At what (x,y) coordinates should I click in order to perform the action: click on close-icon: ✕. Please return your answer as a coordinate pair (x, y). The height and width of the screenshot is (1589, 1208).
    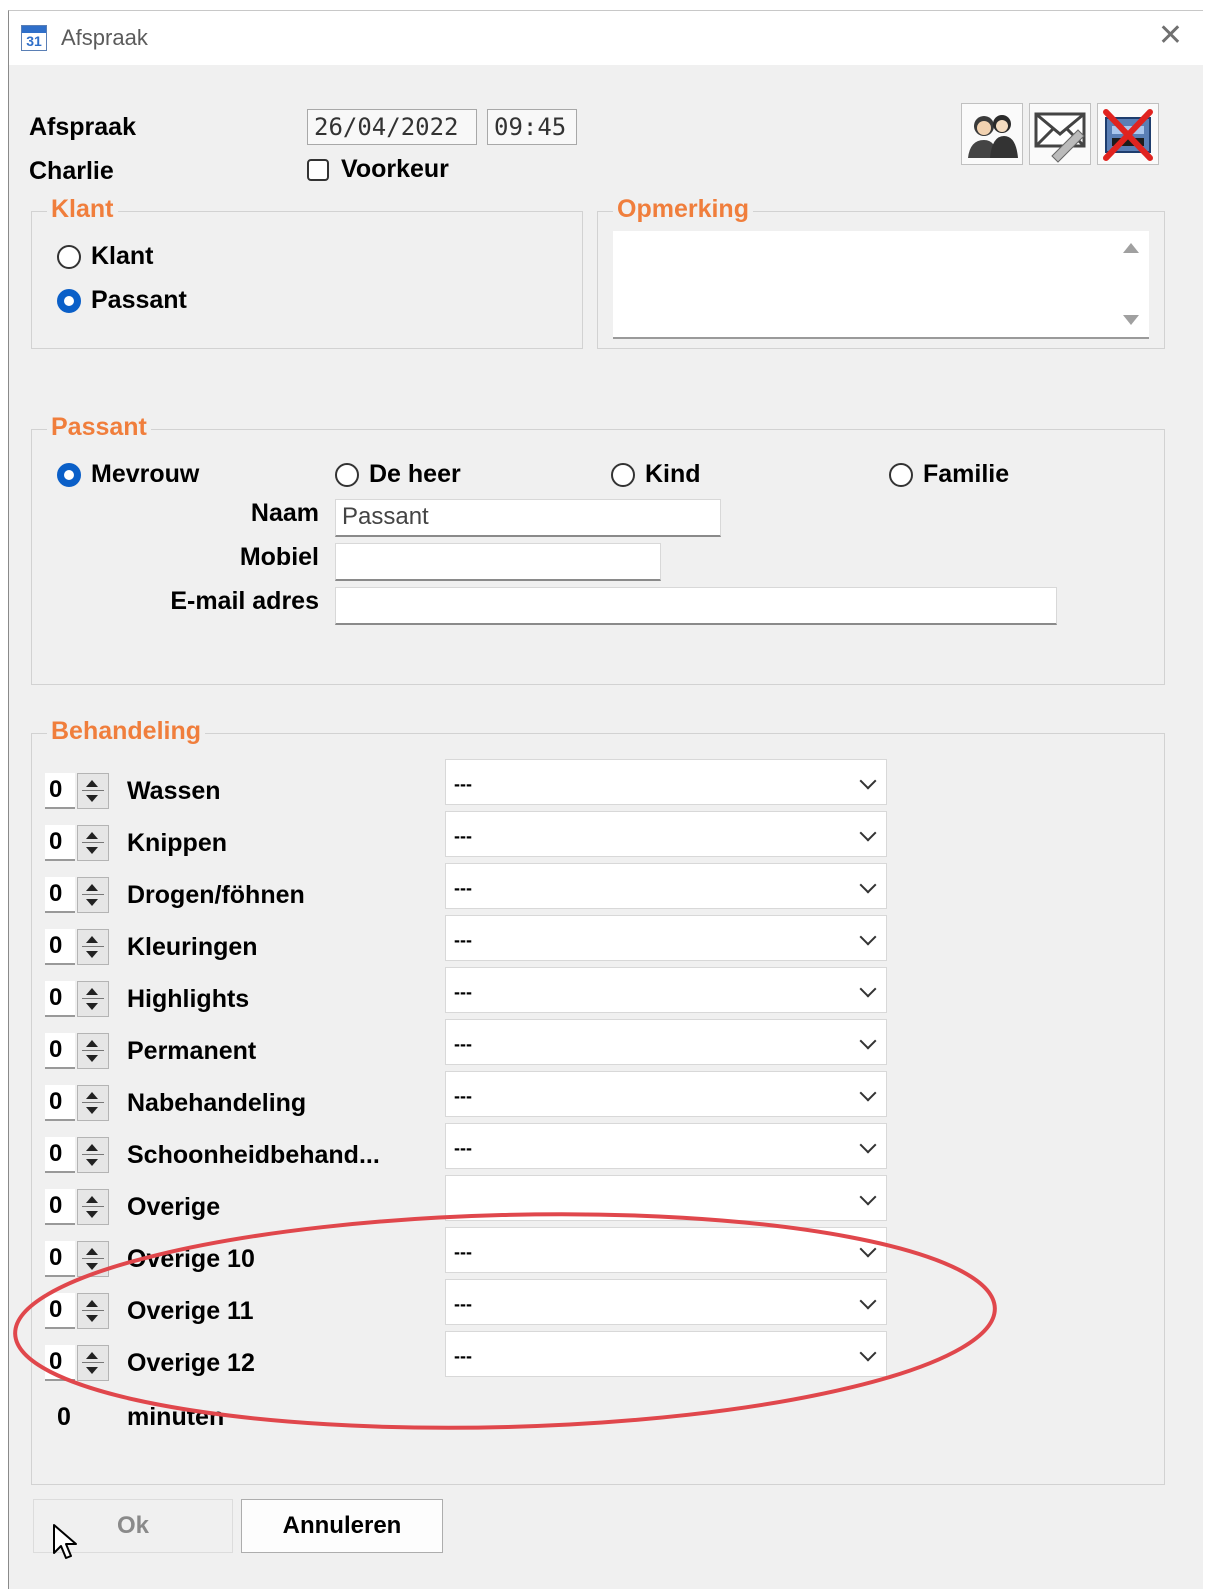
    Looking at the image, I should click on (1170, 36).